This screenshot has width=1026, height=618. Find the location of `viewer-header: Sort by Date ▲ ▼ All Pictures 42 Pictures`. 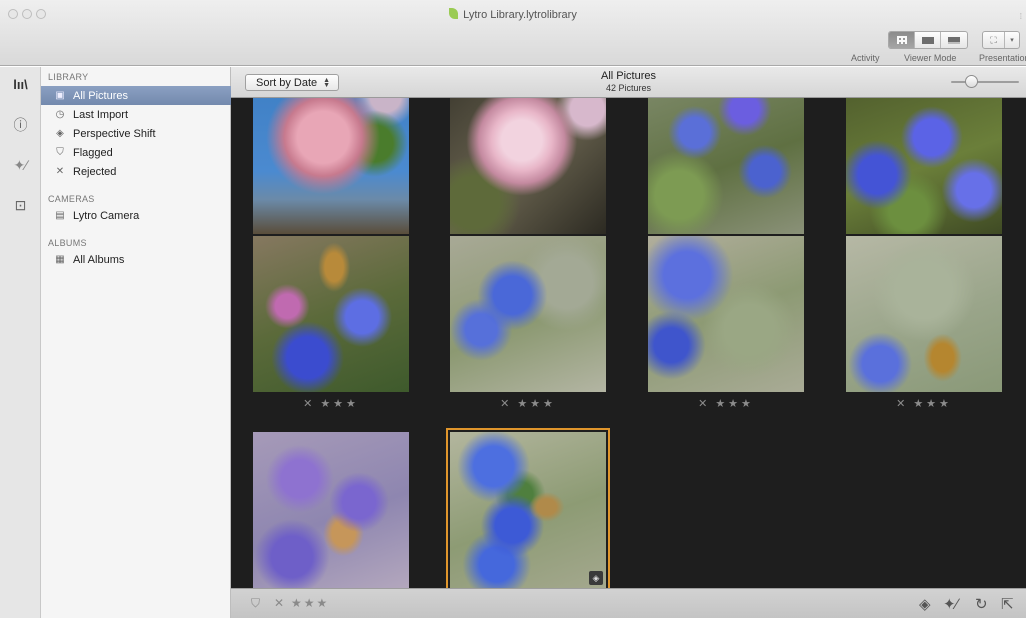

viewer-header: Sort by Date ▲ ▼ All Pictures 42 Pictures is located at coordinates (628, 82).